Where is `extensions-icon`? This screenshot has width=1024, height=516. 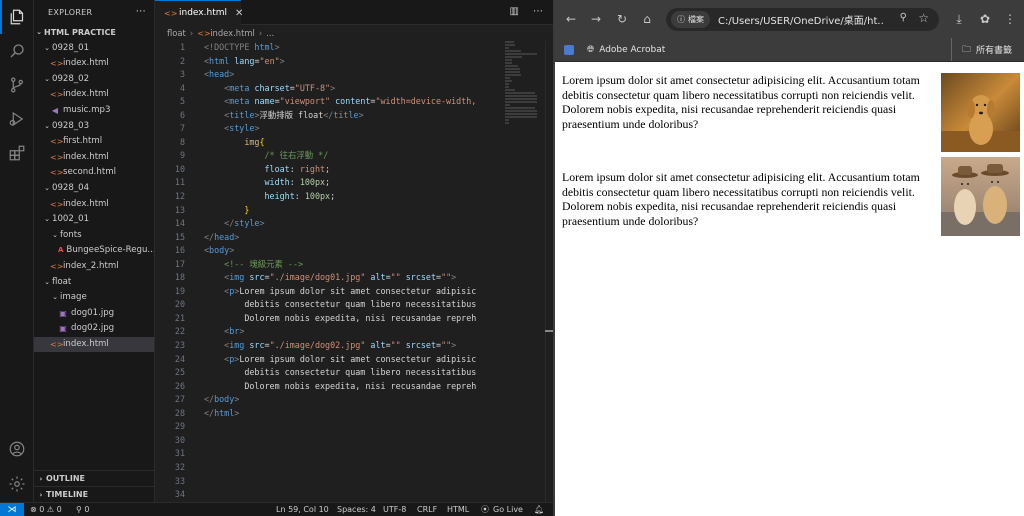
extensions-icon is located at coordinates (17, 153).